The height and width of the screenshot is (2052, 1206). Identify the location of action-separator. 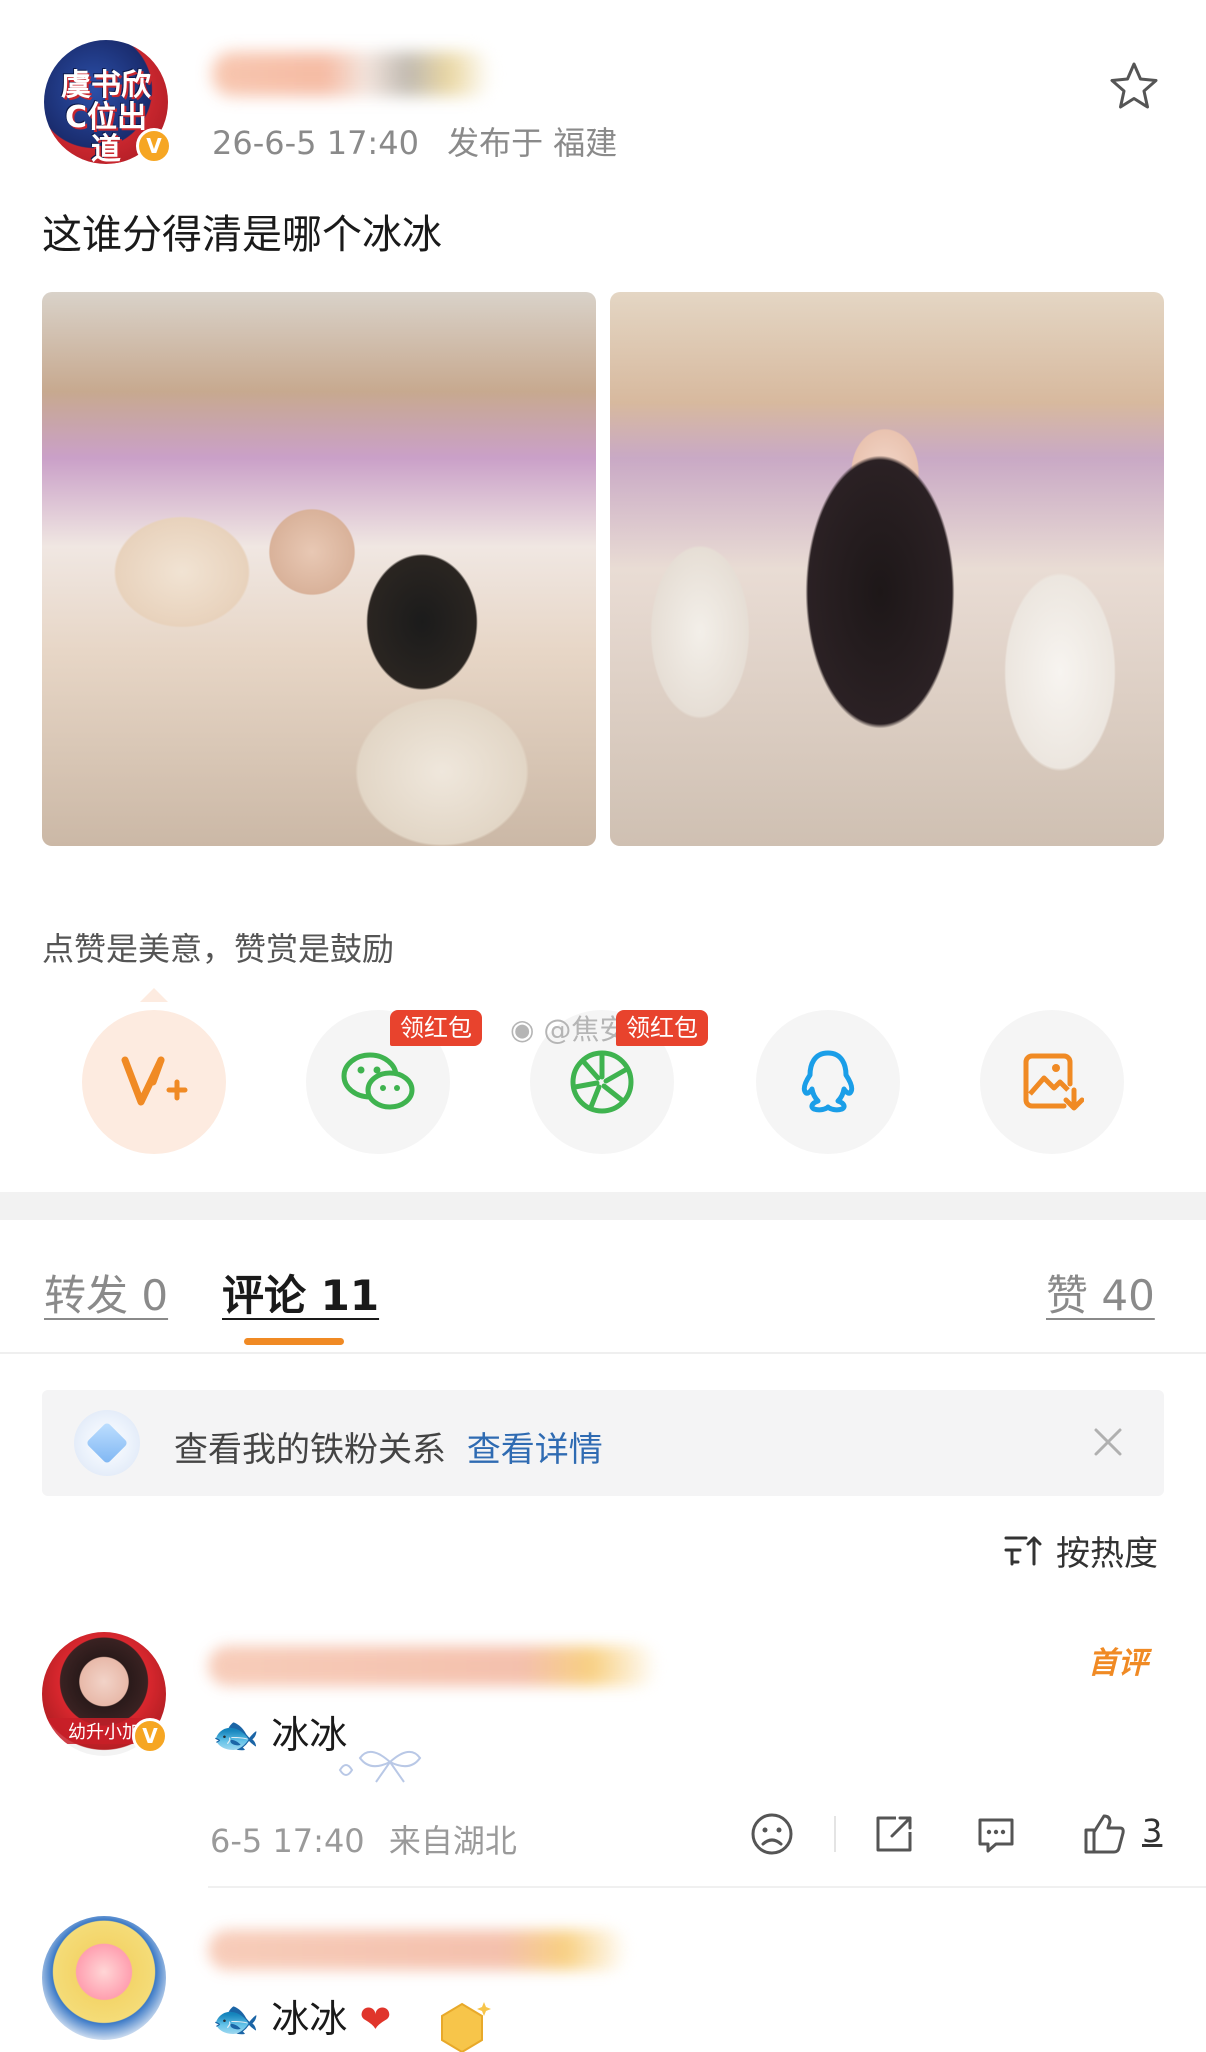
(835, 1834).